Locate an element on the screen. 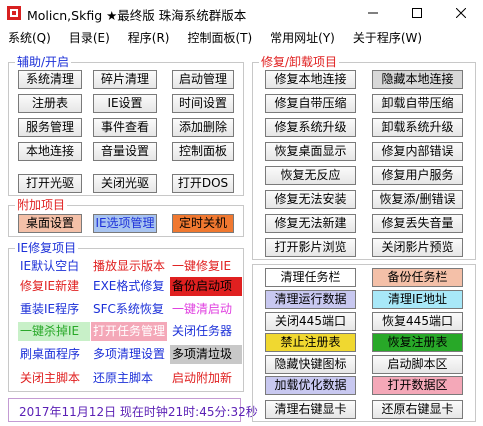  menu-common-urls: 常用网址(Y) is located at coordinates (302, 37).